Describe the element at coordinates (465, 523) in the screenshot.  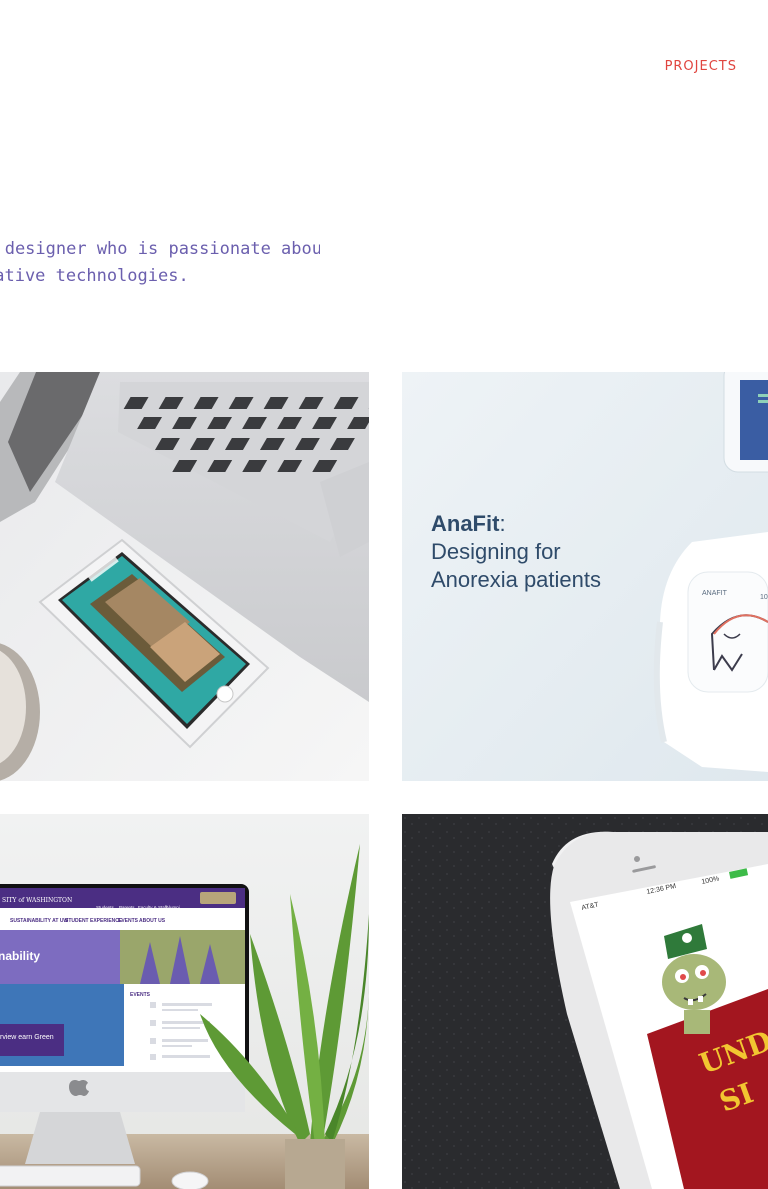
I see `anafit-title: AnaFit` at that location.